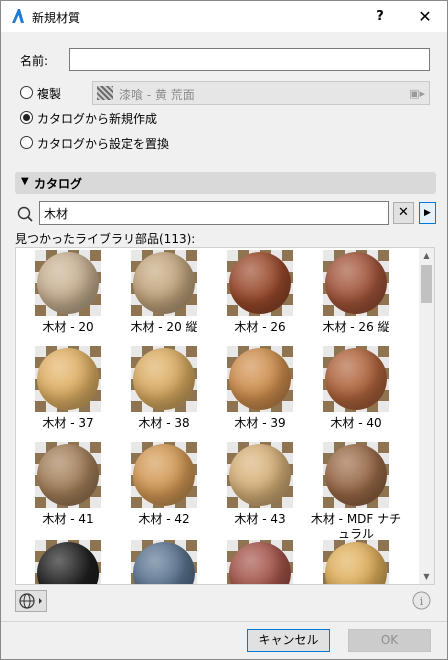 This screenshot has height=660, width=448. What do you see at coordinates (356, 423) in the screenshot?
I see `library-item-label: 木材 - 40` at bounding box center [356, 423].